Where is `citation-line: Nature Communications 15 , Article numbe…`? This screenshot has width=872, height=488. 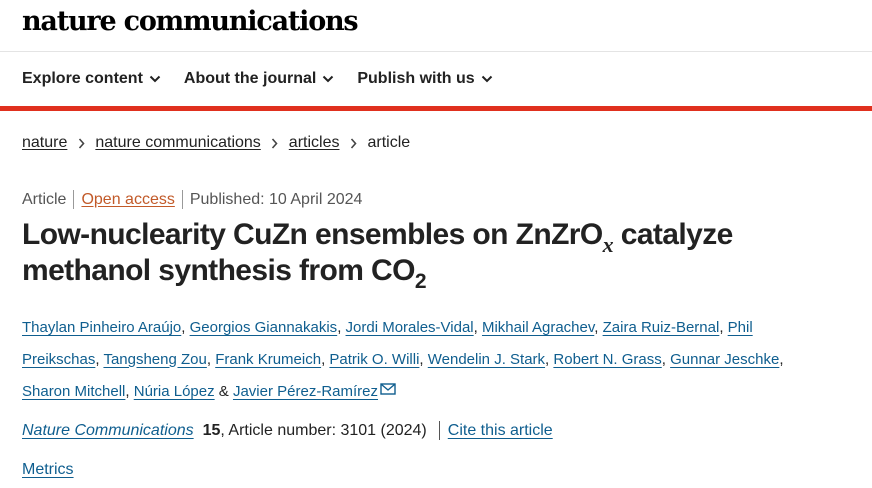 citation-line: Nature Communications 15 , Article numbe… is located at coordinates (287, 430).